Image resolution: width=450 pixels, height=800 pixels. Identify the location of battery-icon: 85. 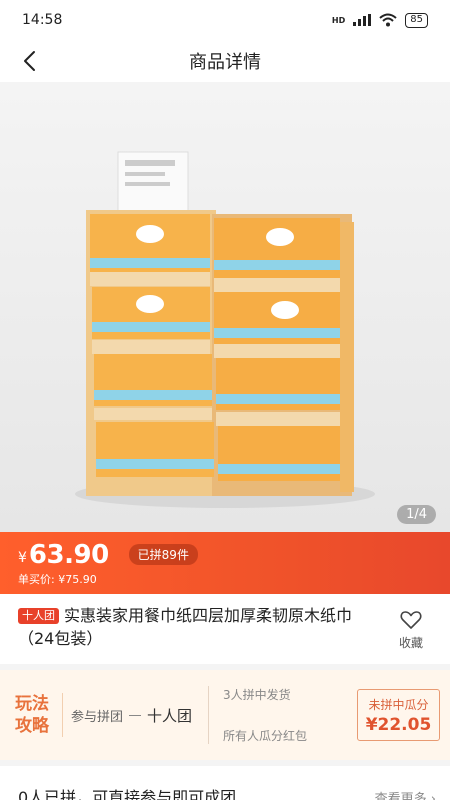
(416, 20).